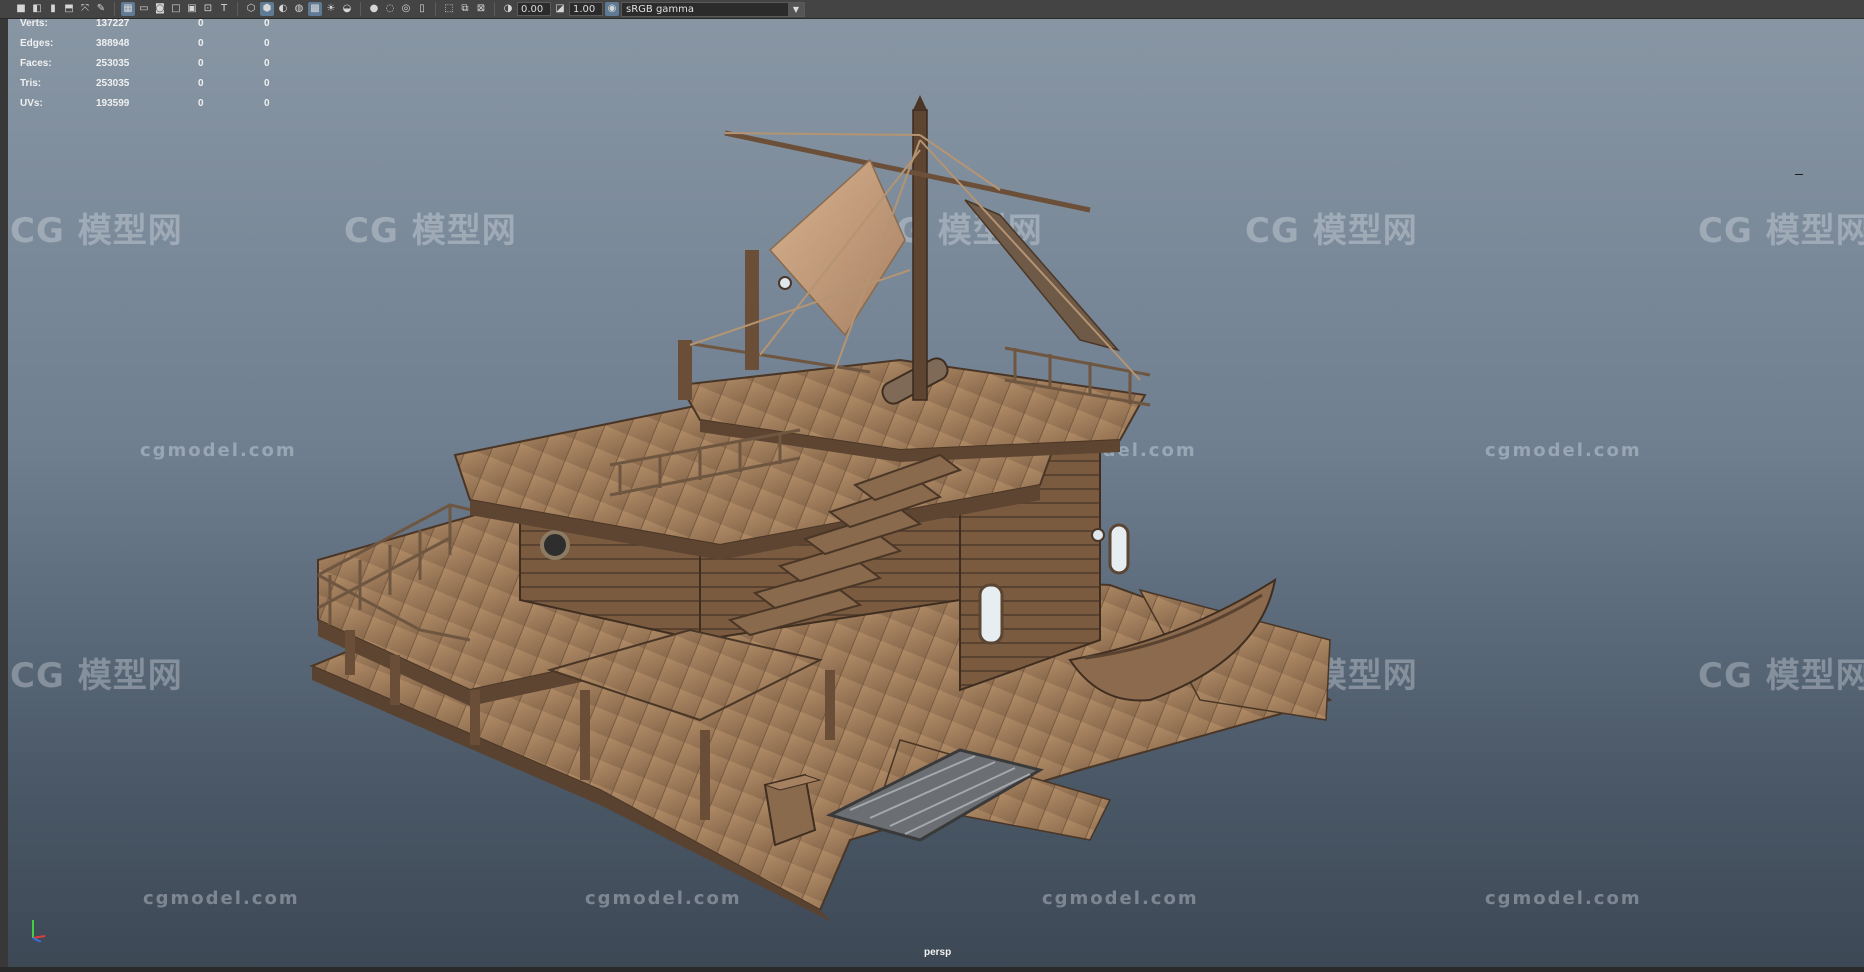 Image resolution: width=1864 pixels, height=972 pixels. I want to click on viewport-marker, so click(1799, 174).